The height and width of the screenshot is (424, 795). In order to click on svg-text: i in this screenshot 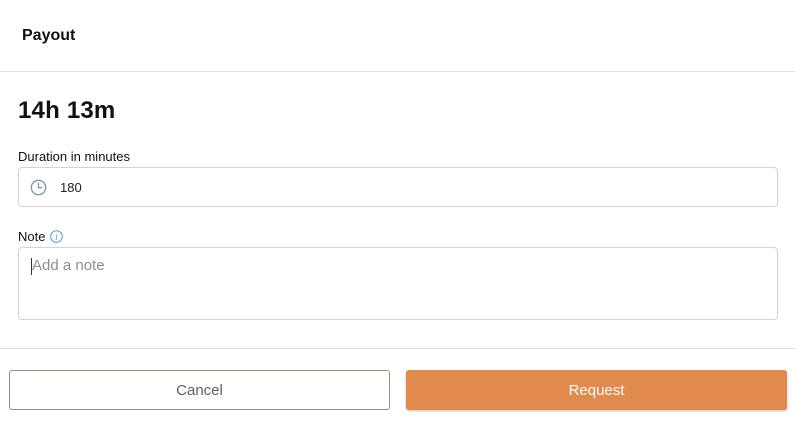, I will do `click(57, 237)`.